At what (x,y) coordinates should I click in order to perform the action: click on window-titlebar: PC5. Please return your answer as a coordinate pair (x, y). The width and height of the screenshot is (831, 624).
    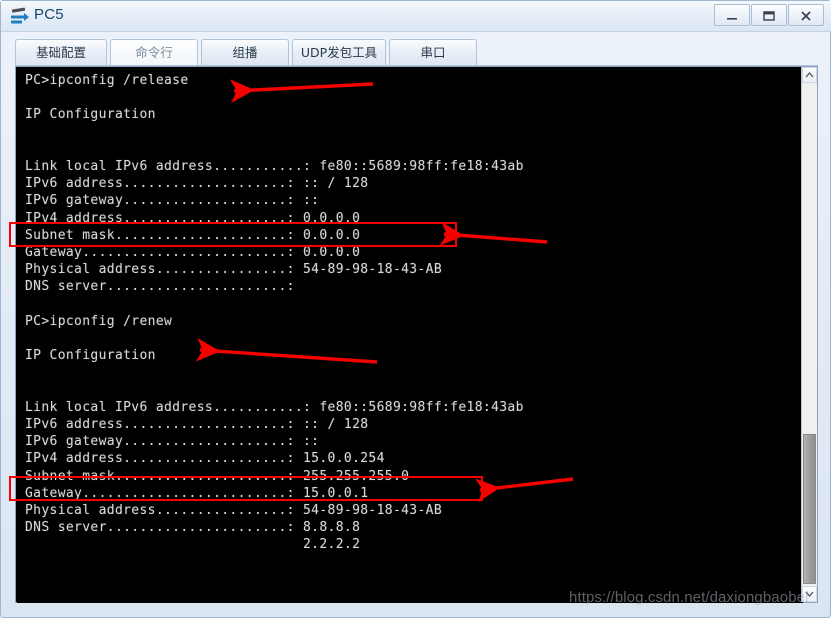
    Looking at the image, I should click on (416, 16).